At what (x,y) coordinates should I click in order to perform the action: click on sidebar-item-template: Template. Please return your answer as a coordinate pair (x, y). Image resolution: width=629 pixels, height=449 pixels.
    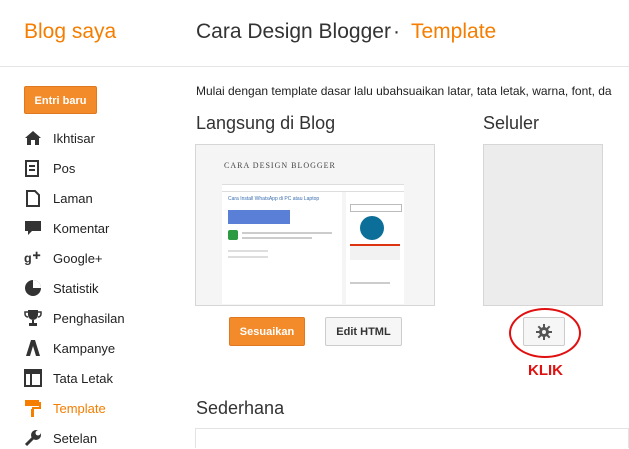
    Looking at the image, I should click on (104, 408).